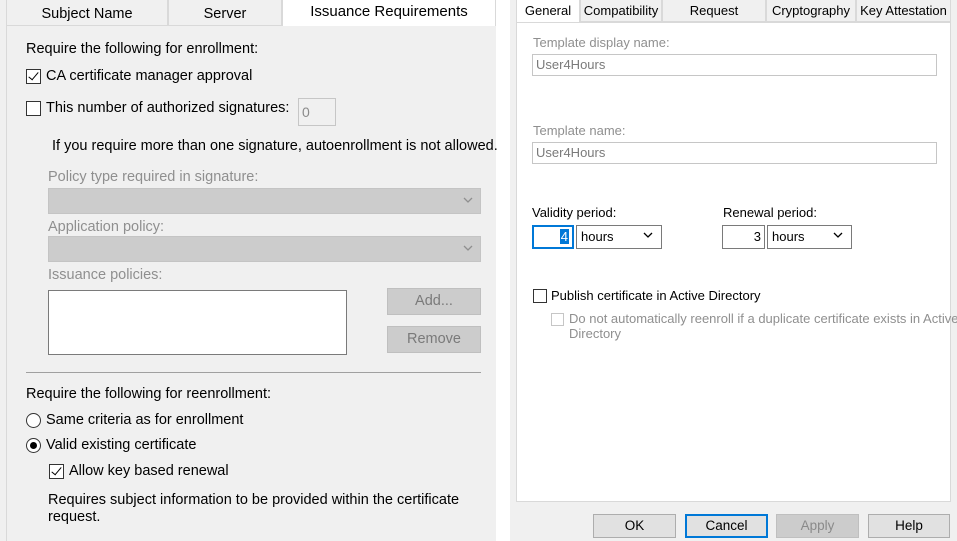 This screenshot has width=957, height=541. I want to click on application-policy-label: Application policy:, so click(106, 227).